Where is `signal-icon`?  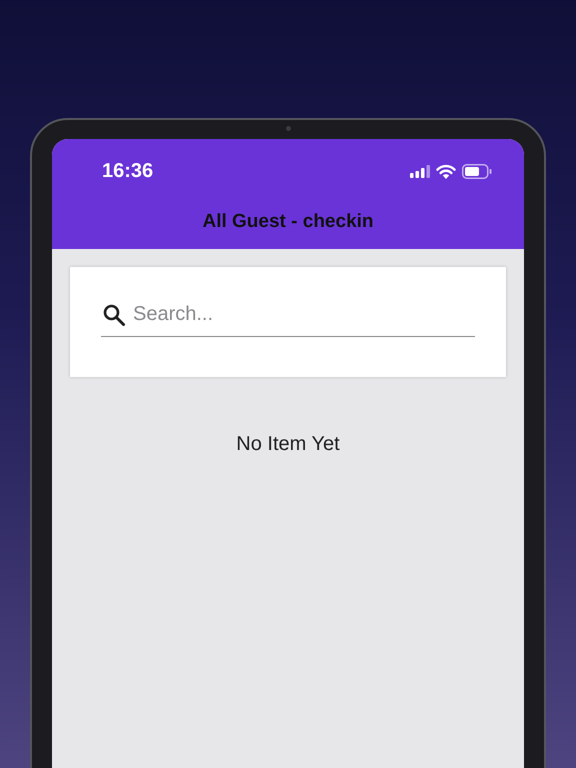
signal-icon is located at coordinates (420, 171).